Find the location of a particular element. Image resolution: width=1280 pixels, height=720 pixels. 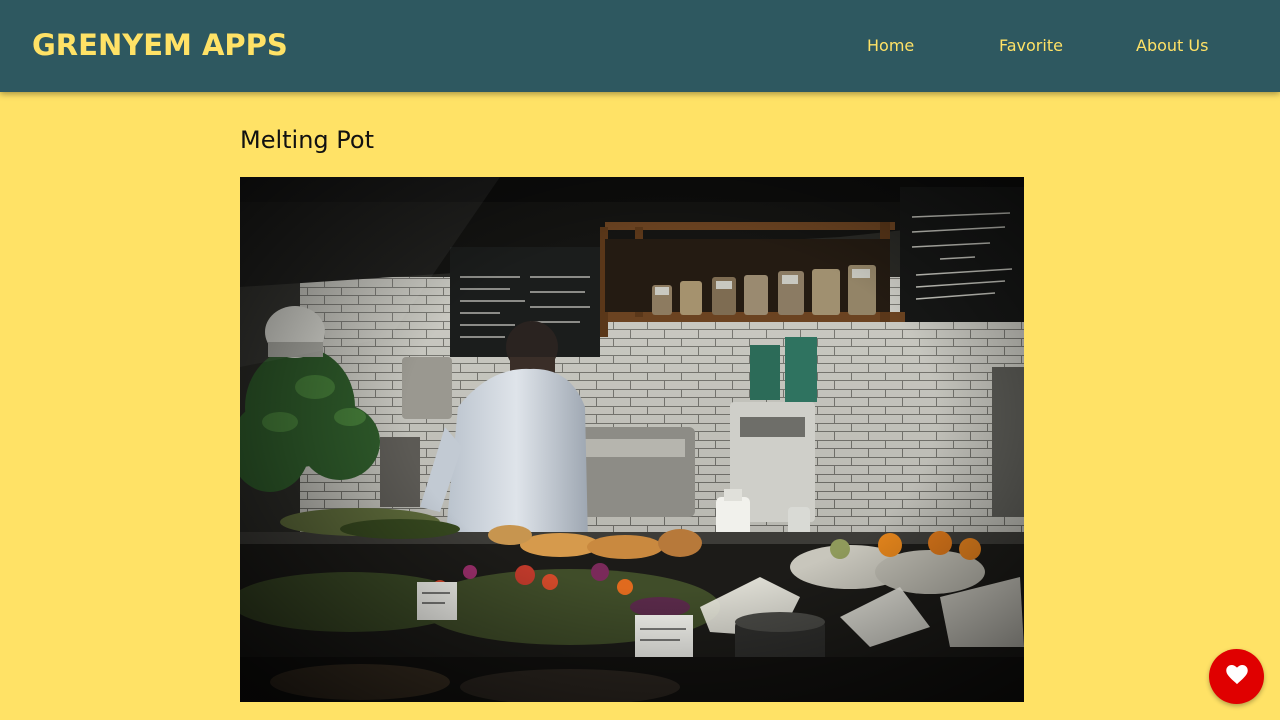

favorite-fab-button is located at coordinates (1236, 676).